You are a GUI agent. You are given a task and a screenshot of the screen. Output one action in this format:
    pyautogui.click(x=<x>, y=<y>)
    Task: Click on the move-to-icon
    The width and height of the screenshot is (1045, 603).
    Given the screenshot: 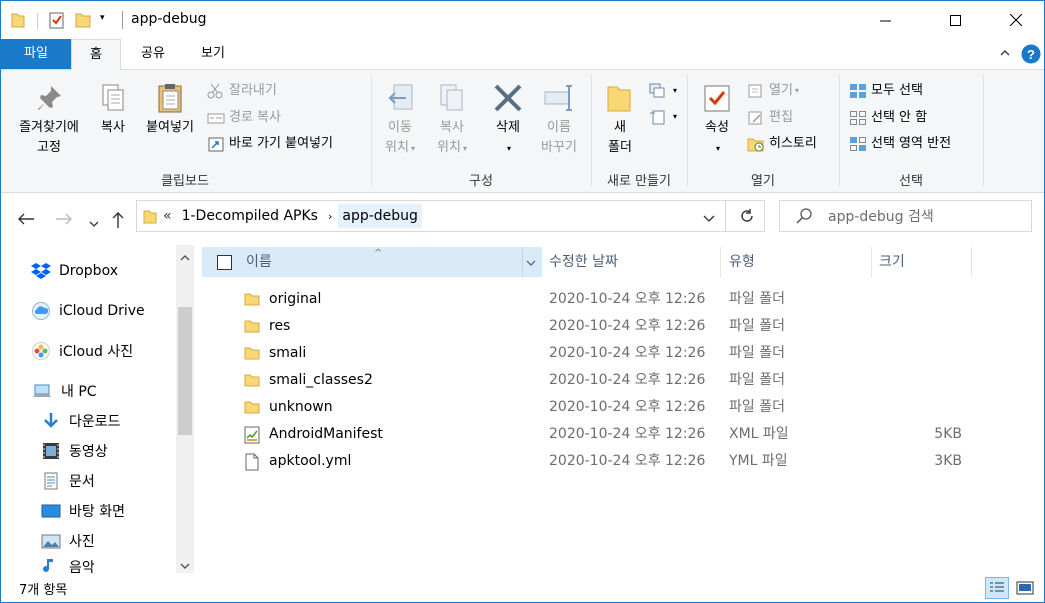 What is the action you would take?
    pyautogui.click(x=400, y=97)
    